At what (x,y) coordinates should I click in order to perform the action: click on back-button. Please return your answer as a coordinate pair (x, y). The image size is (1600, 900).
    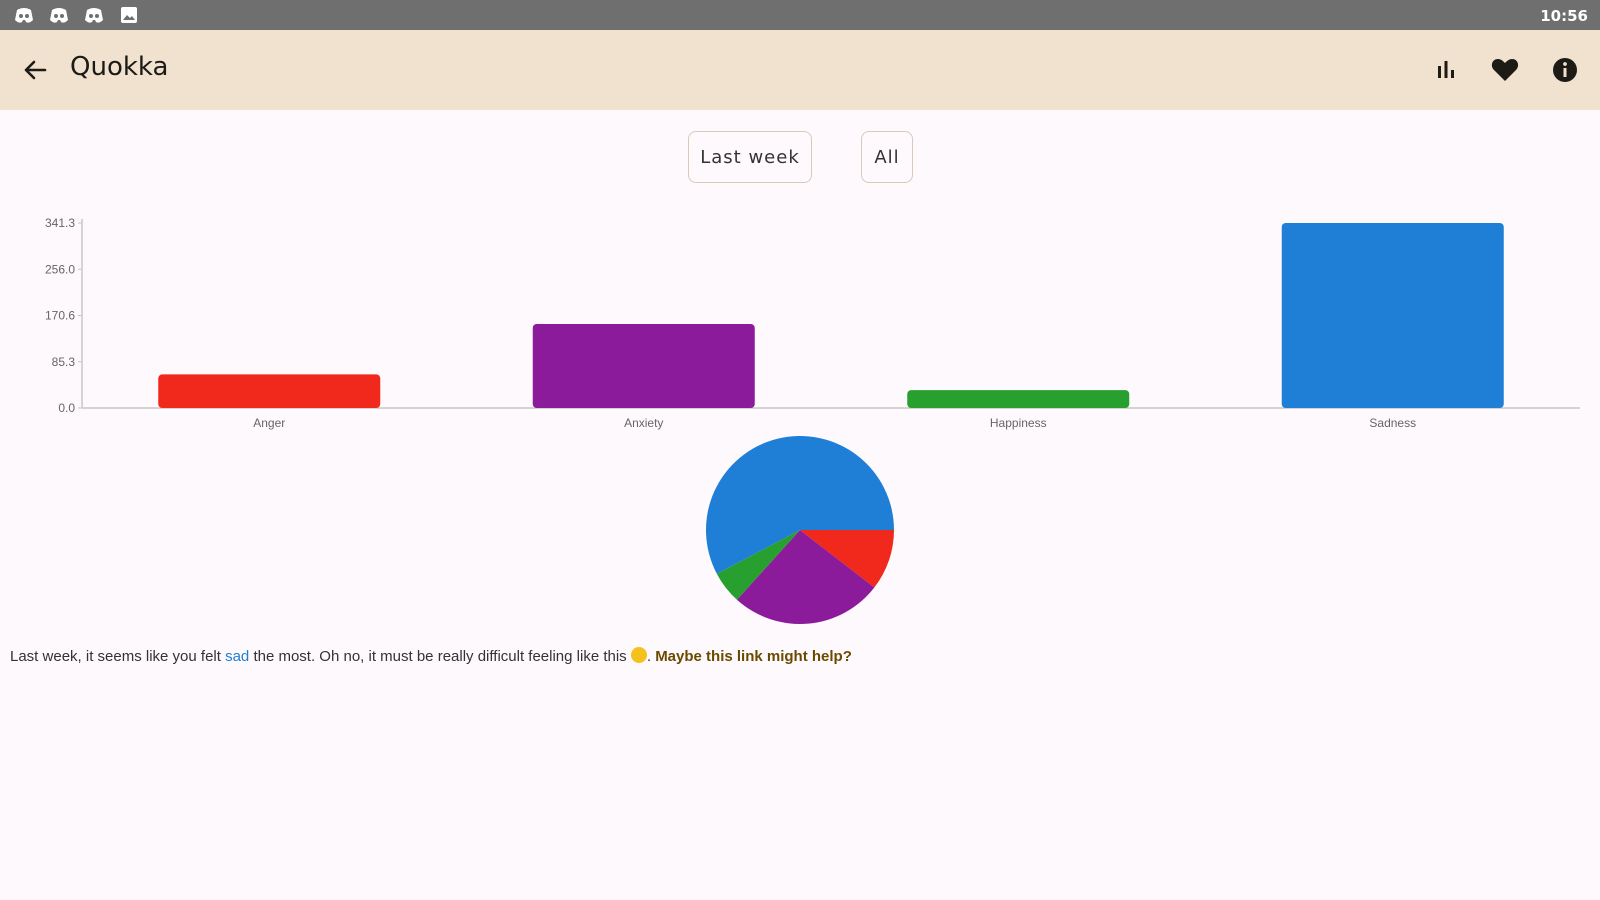
    Looking at the image, I should click on (35, 70).